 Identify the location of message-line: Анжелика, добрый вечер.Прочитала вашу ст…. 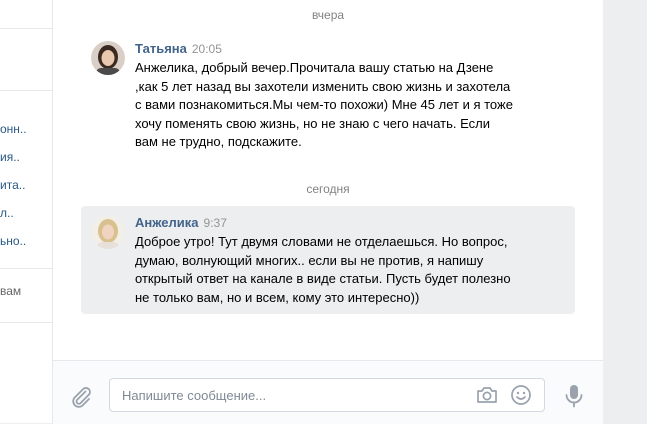
(314, 67).